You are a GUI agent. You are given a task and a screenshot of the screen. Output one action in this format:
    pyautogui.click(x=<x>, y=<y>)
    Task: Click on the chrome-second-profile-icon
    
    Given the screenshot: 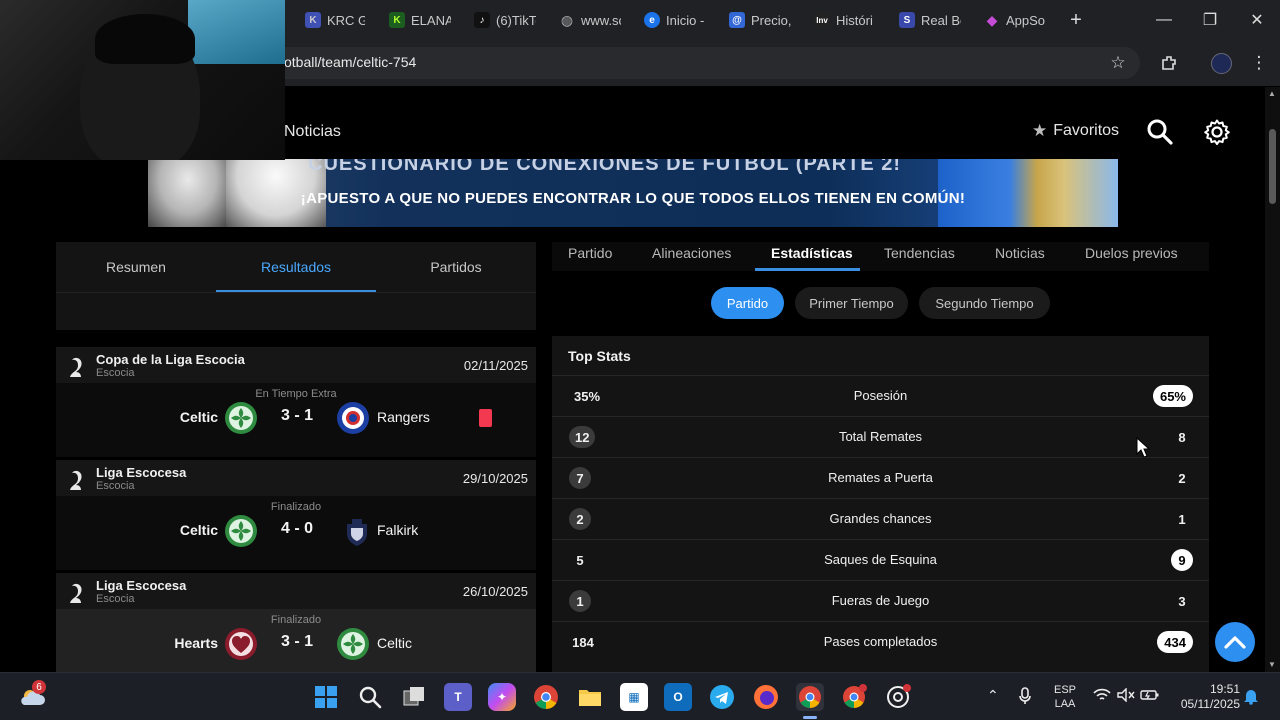 What is the action you would take?
    pyautogui.click(x=854, y=697)
    